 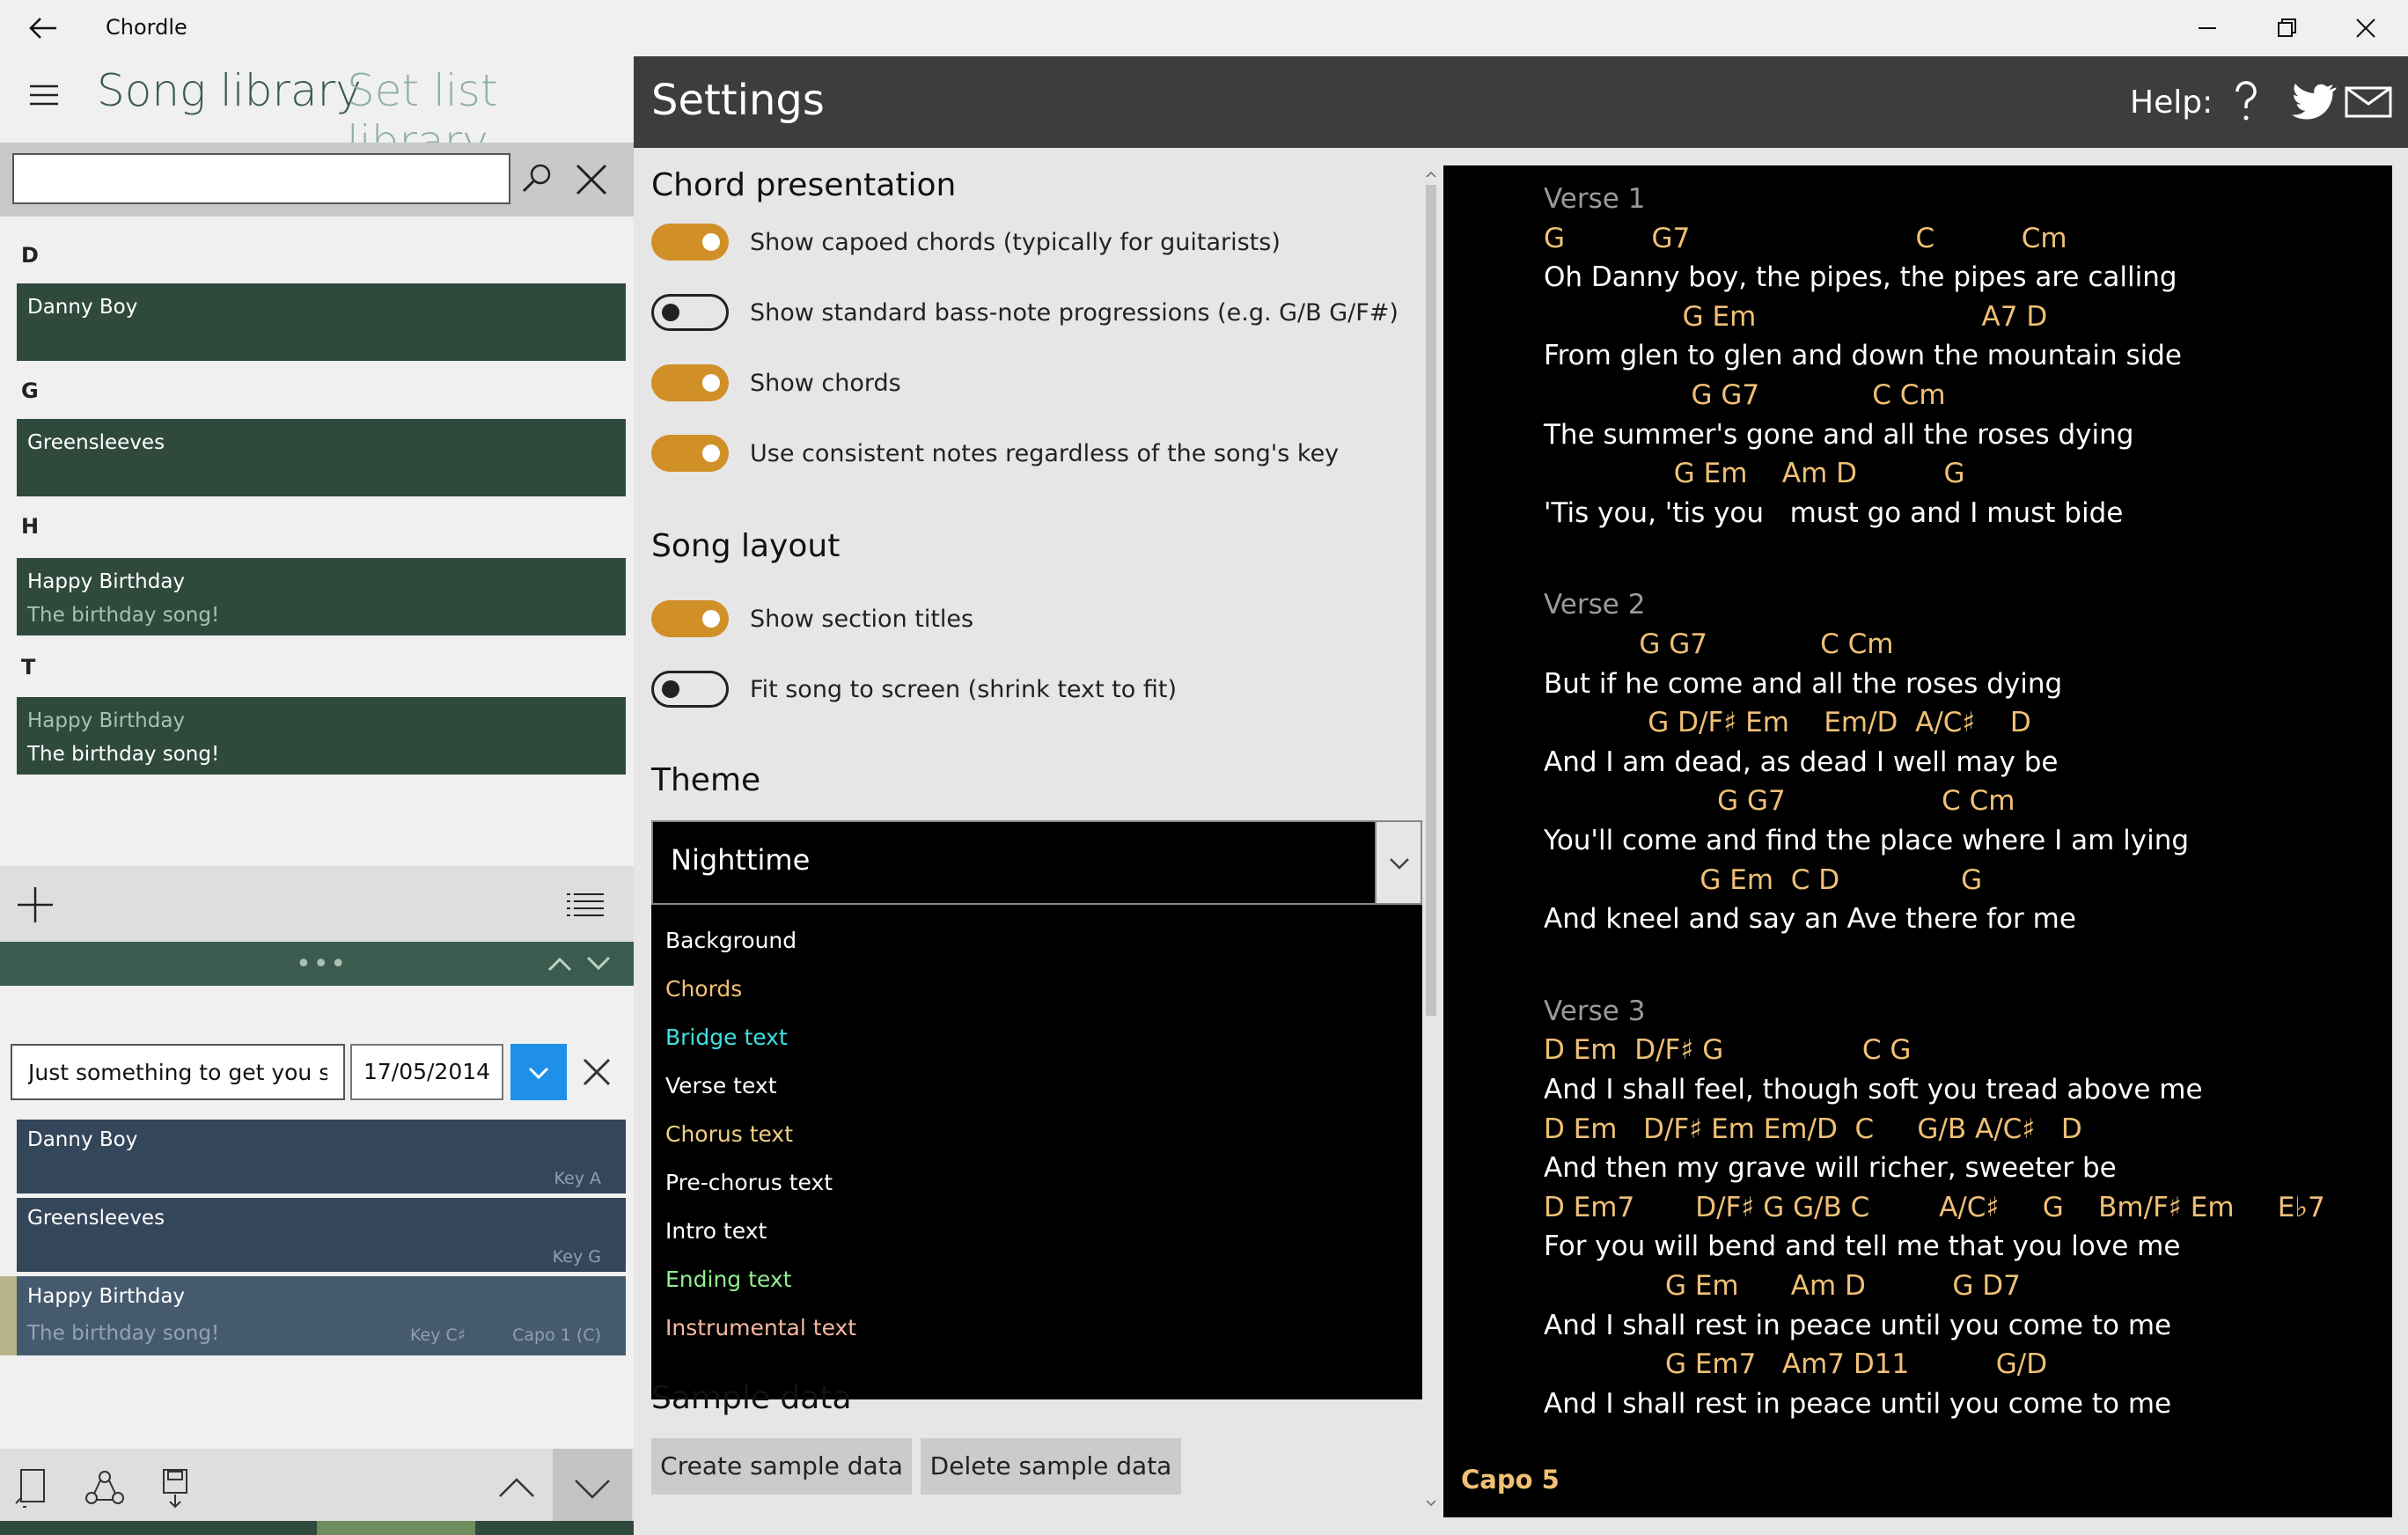 I want to click on minimize-button, so click(x=2207, y=28).